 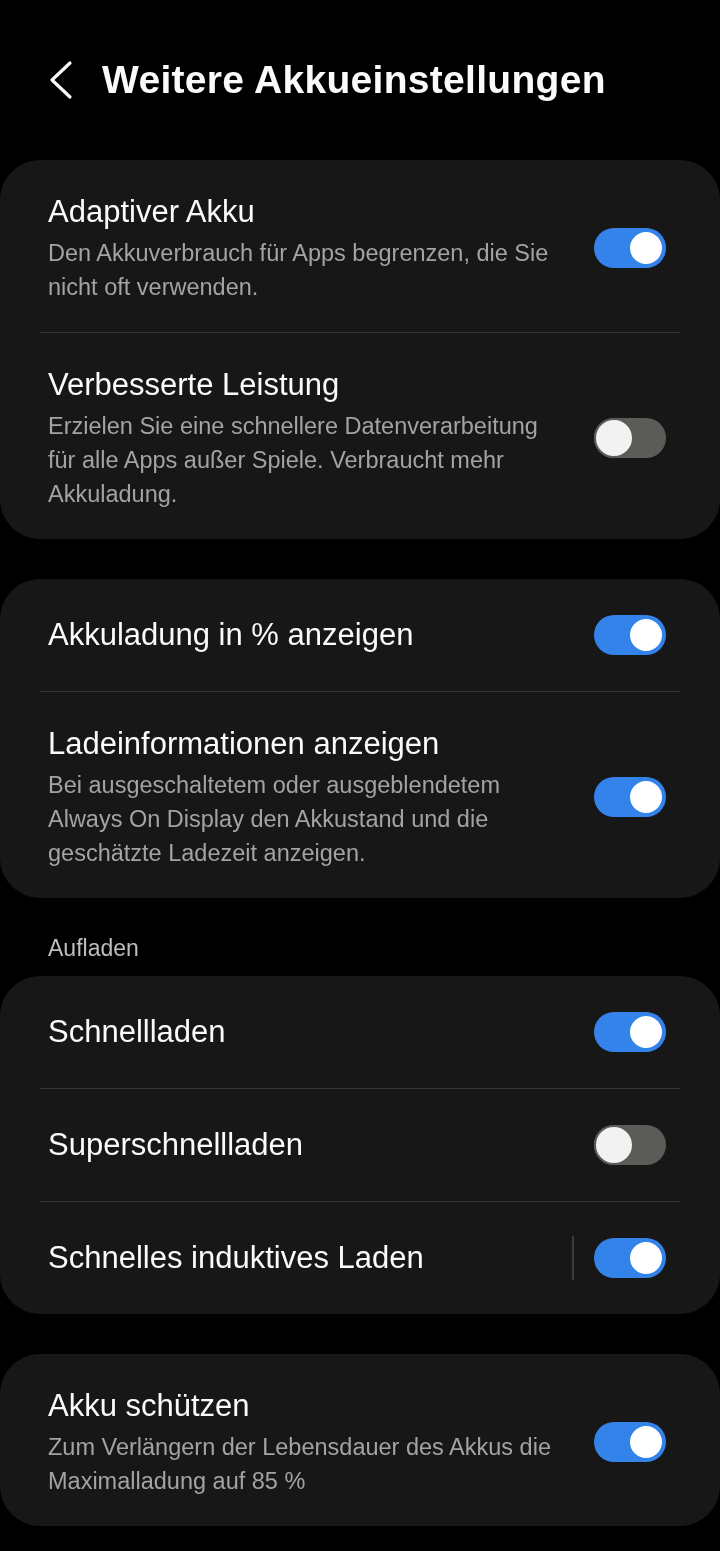 What do you see at coordinates (236, 1258) in the screenshot?
I see `setting-title: Schnelles induktives Laden` at bounding box center [236, 1258].